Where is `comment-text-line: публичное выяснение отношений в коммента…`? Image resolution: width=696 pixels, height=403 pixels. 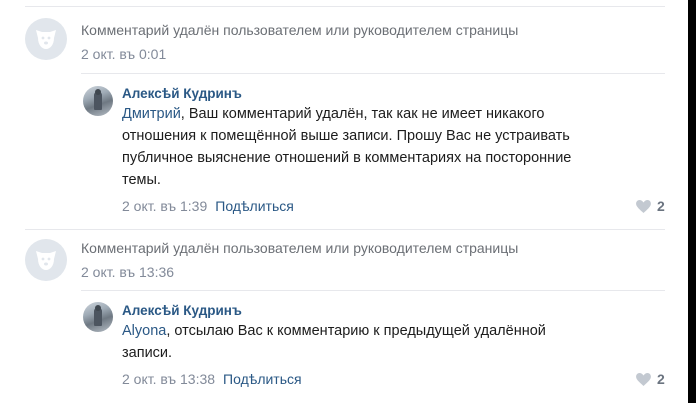
comment-text-line: публичное выяснение отношений в коммента… is located at coordinates (347, 158).